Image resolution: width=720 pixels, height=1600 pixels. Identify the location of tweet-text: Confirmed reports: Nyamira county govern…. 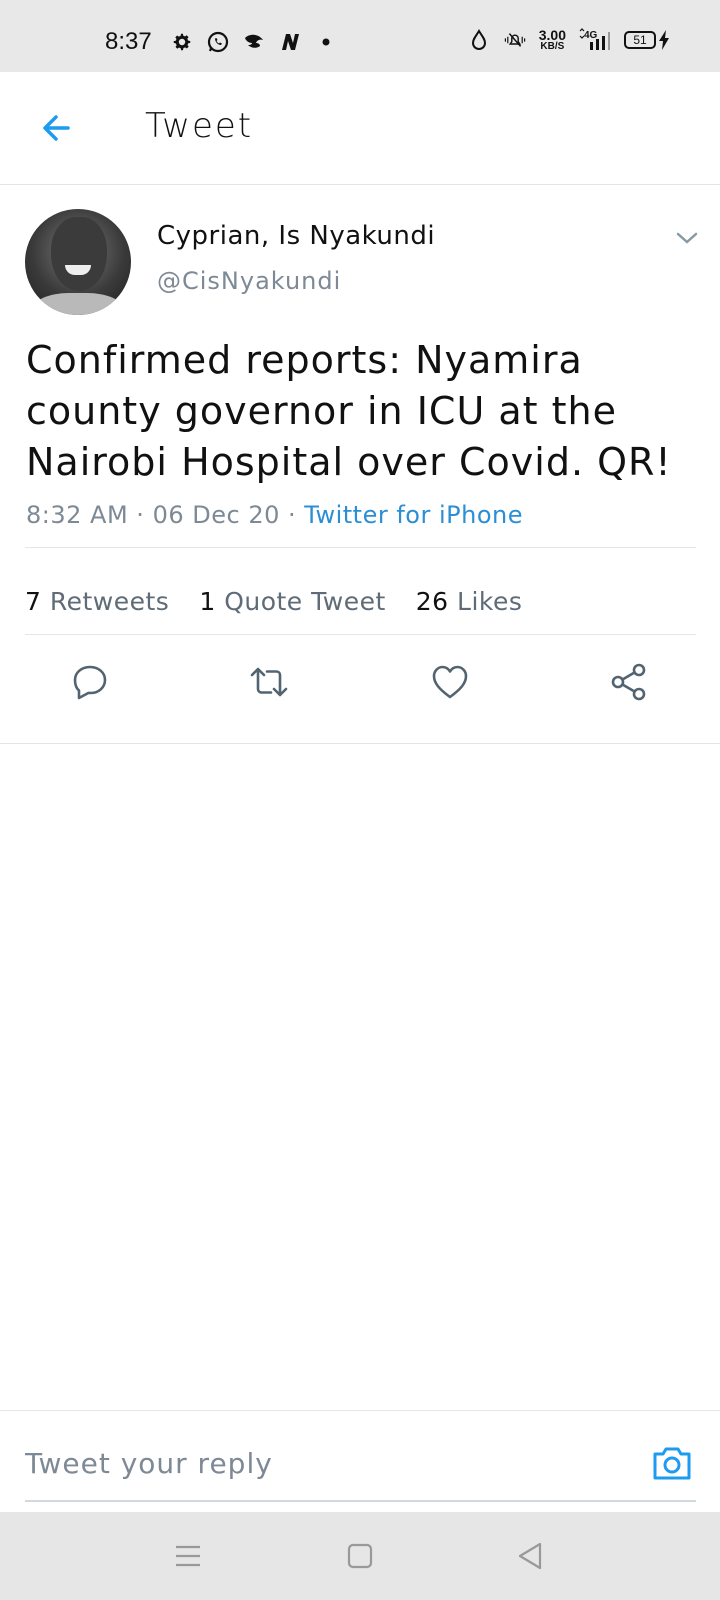
(349, 411).